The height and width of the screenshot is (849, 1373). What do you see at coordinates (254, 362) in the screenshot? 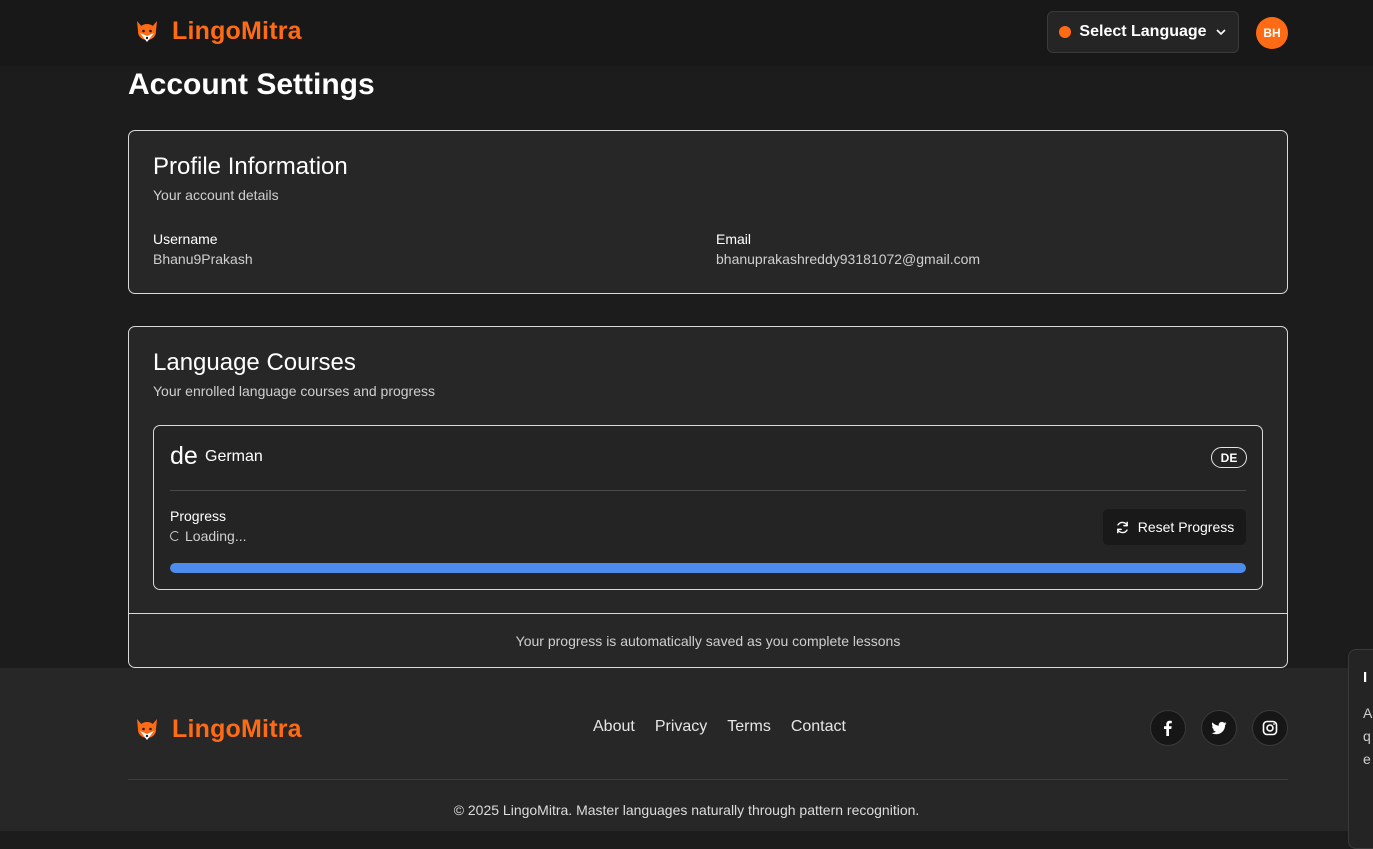
I see `courses-card-title: Language Courses` at bounding box center [254, 362].